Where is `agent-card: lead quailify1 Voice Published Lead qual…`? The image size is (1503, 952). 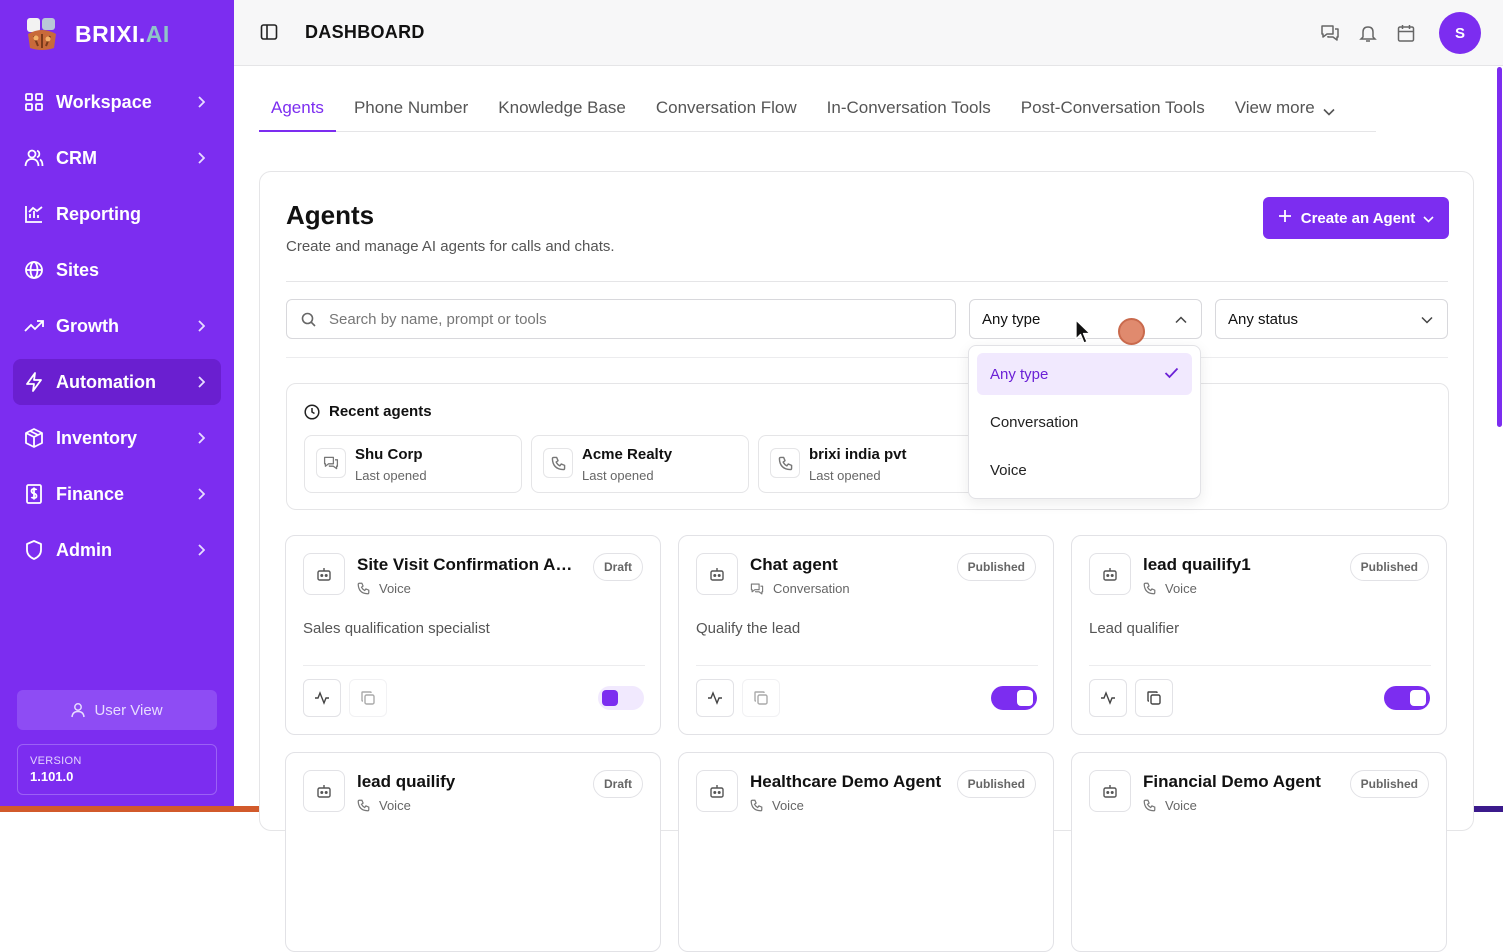 agent-card: lead quailify1 Voice Published Lead qual… is located at coordinates (1259, 635).